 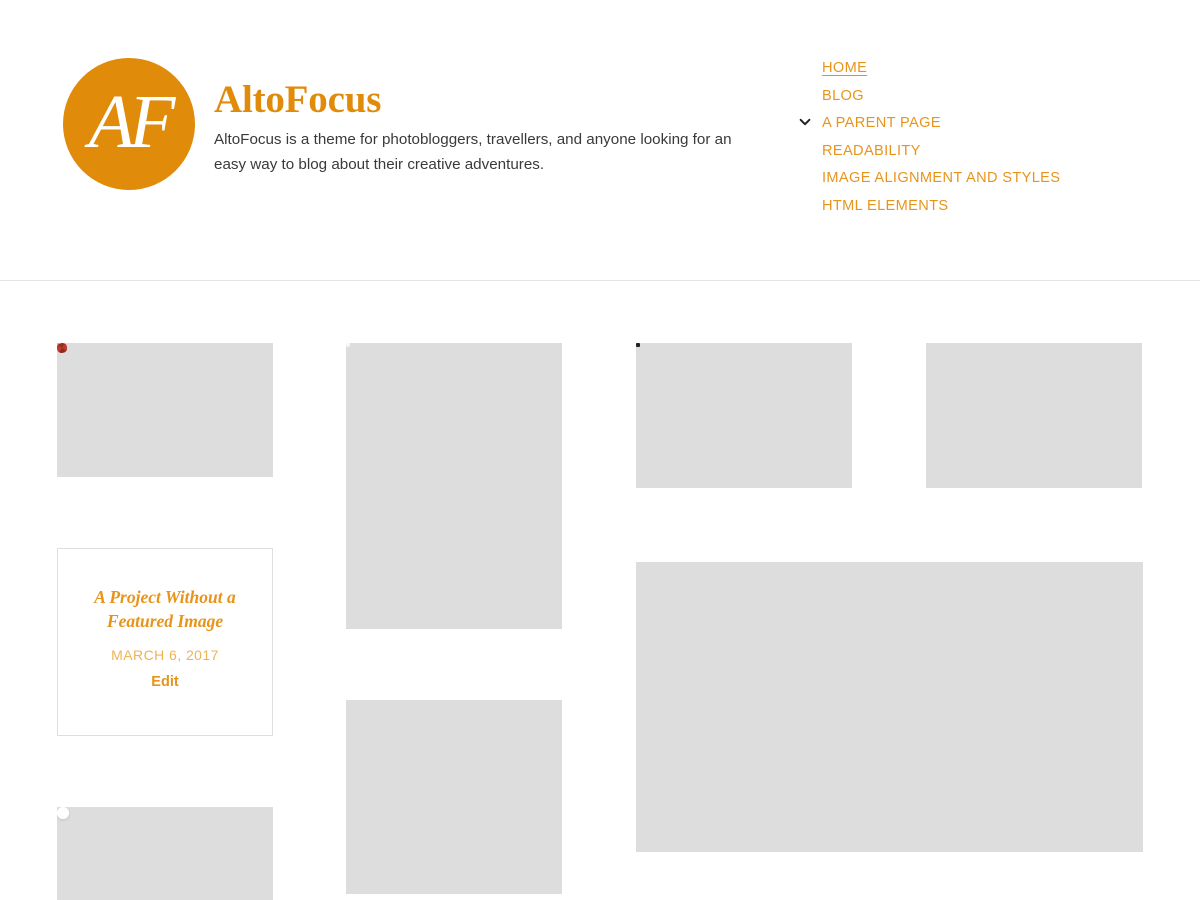 I want to click on food-image, so click(x=1034, y=415).